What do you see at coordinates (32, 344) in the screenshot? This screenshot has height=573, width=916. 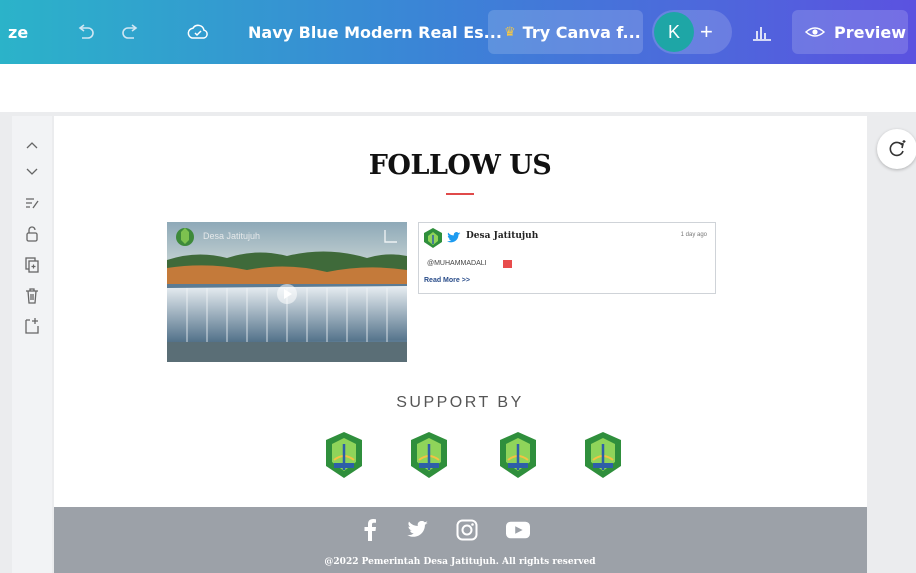 I see `element-toolbar` at bounding box center [32, 344].